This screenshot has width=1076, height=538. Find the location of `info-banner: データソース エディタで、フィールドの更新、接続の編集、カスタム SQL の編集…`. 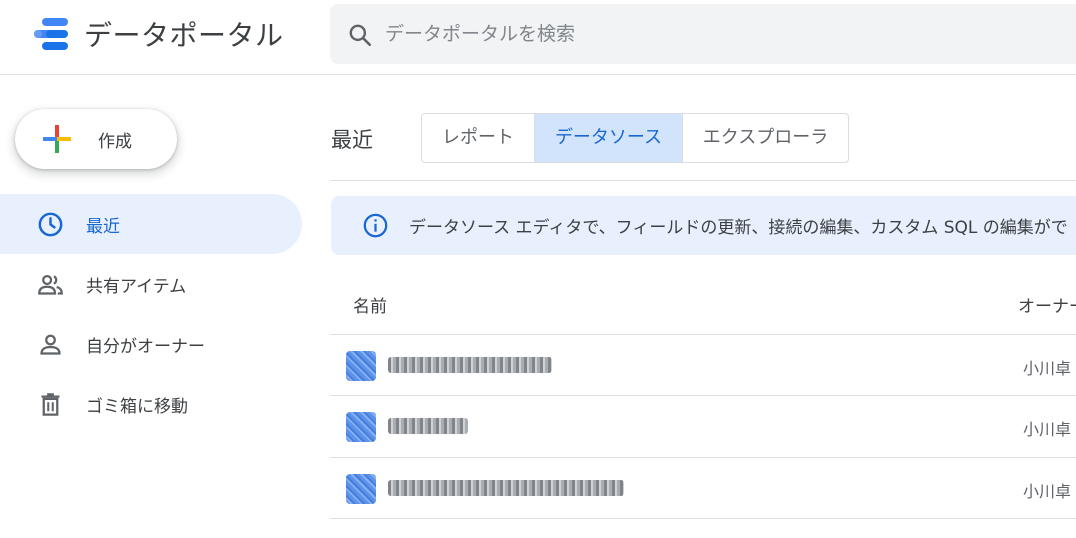

info-banner: データソース エディタで、フィールドの更新、接続の編集、カスタム SQL の編集… is located at coordinates (703, 225).